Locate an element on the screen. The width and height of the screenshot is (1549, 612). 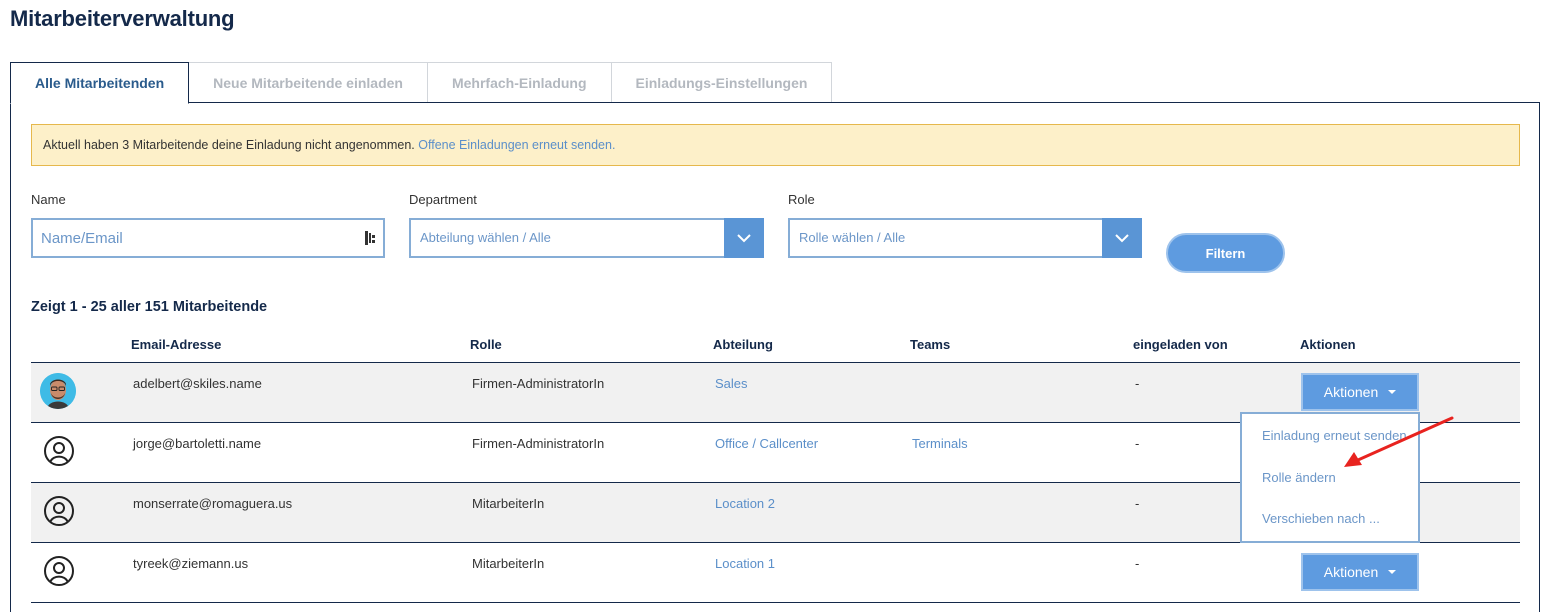
row-email: tyreek@ziemann.us is located at coordinates (191, 563).